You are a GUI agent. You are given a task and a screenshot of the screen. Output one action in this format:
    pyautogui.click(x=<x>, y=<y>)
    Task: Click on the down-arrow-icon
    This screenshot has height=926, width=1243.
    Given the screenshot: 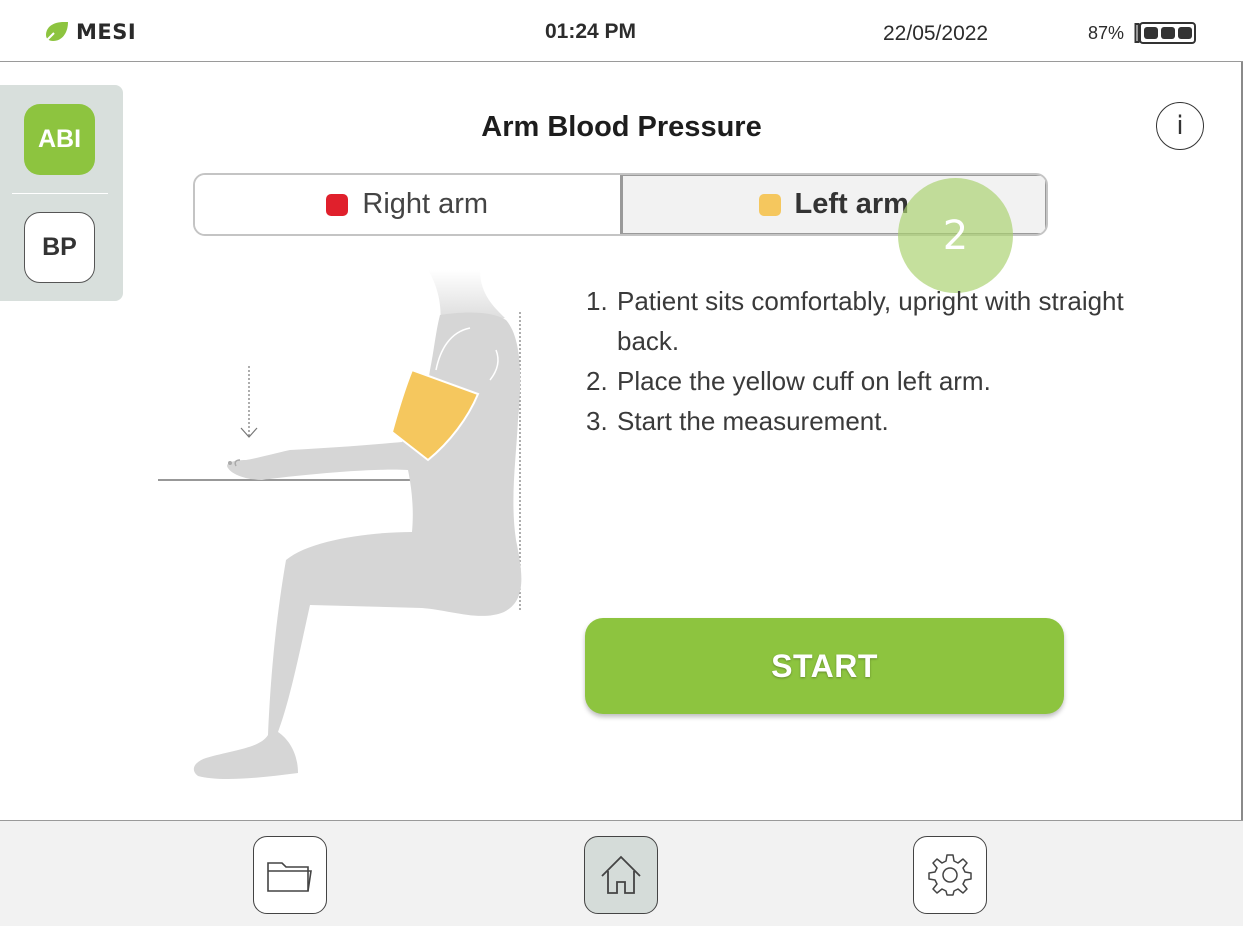 What is the action you would take?
    pyautogui.click(x=249, y=402)
    